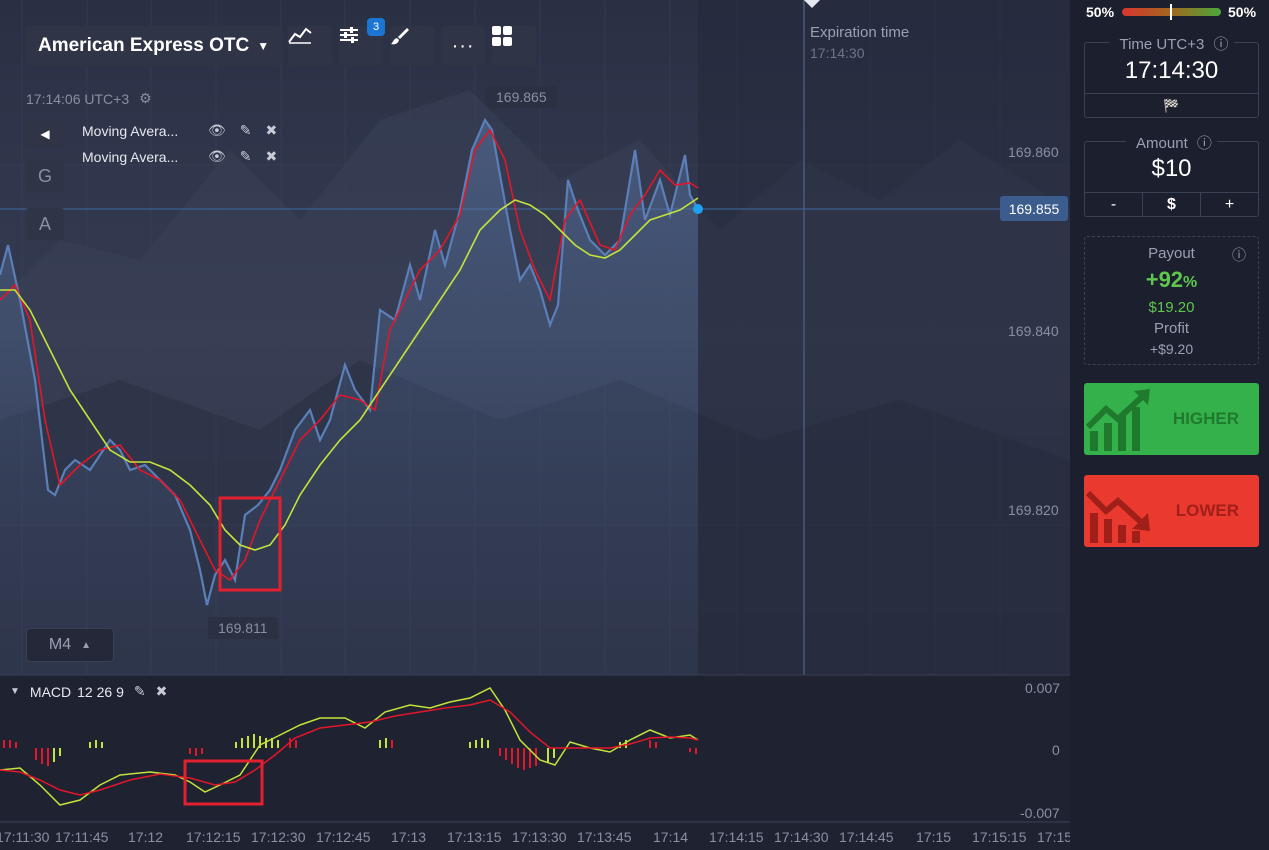  I want to click on time-axis-label: 17:15:15, so click(999, 837).